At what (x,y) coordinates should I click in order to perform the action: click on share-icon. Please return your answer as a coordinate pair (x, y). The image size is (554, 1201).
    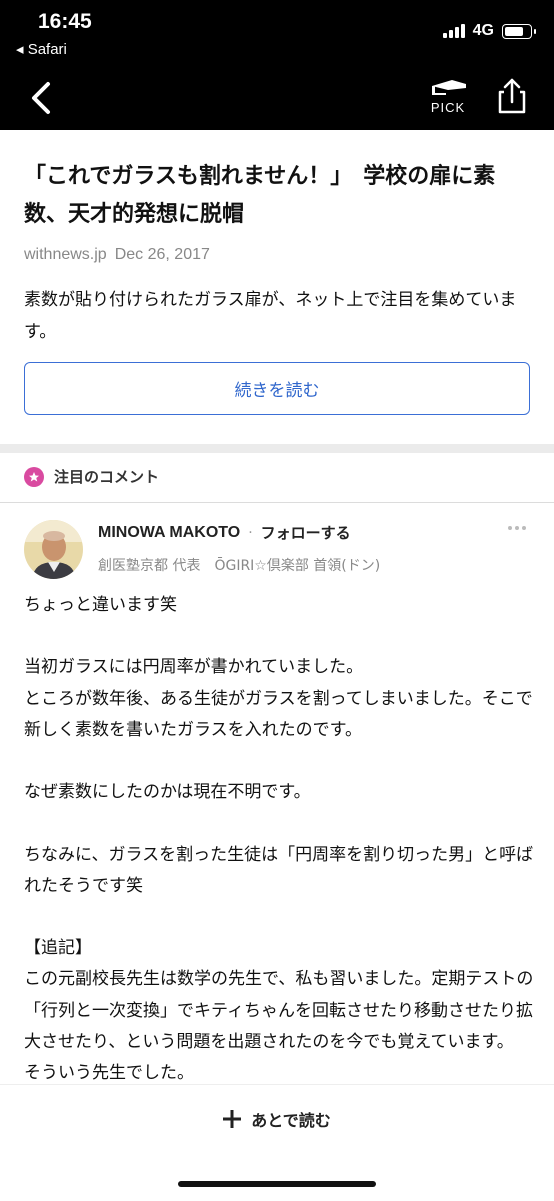
    Looking at the image, I should click on (512, 96).